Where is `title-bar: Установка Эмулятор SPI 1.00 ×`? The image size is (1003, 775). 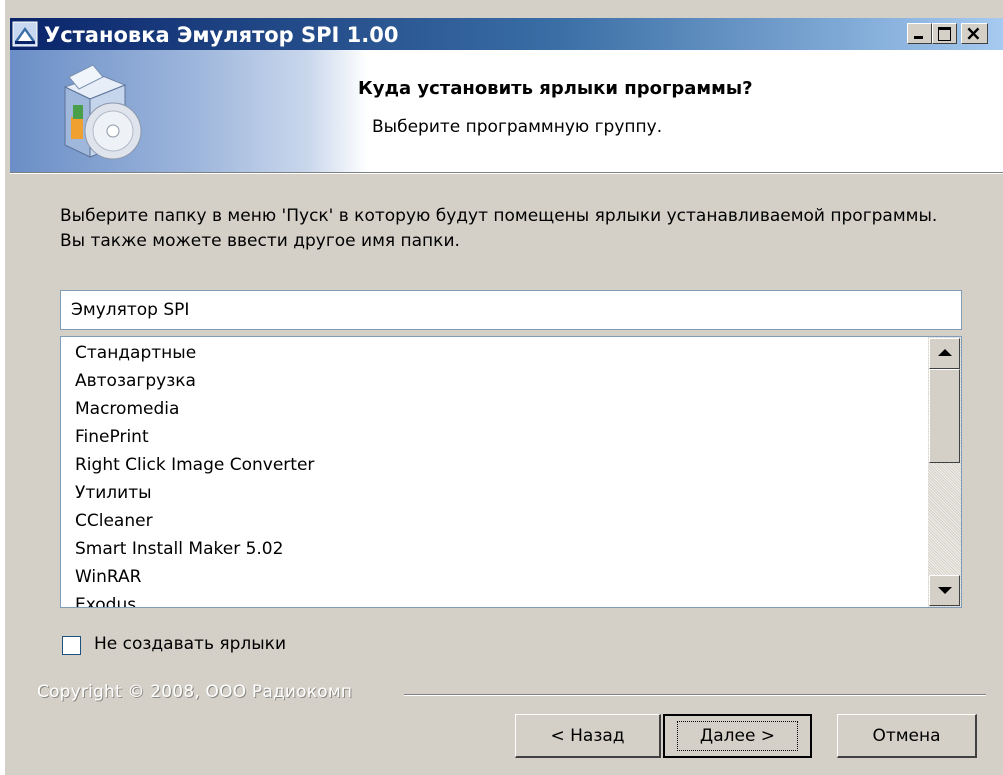 title-bar: Установка Эмулятор SPI 1.00 × is located at coordinates (506, 34).